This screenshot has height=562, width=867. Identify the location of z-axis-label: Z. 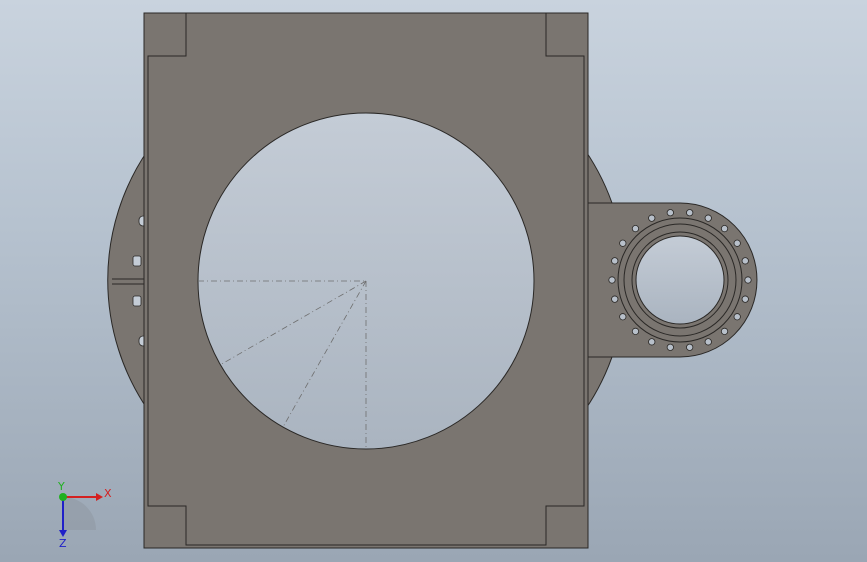
(63, 543).